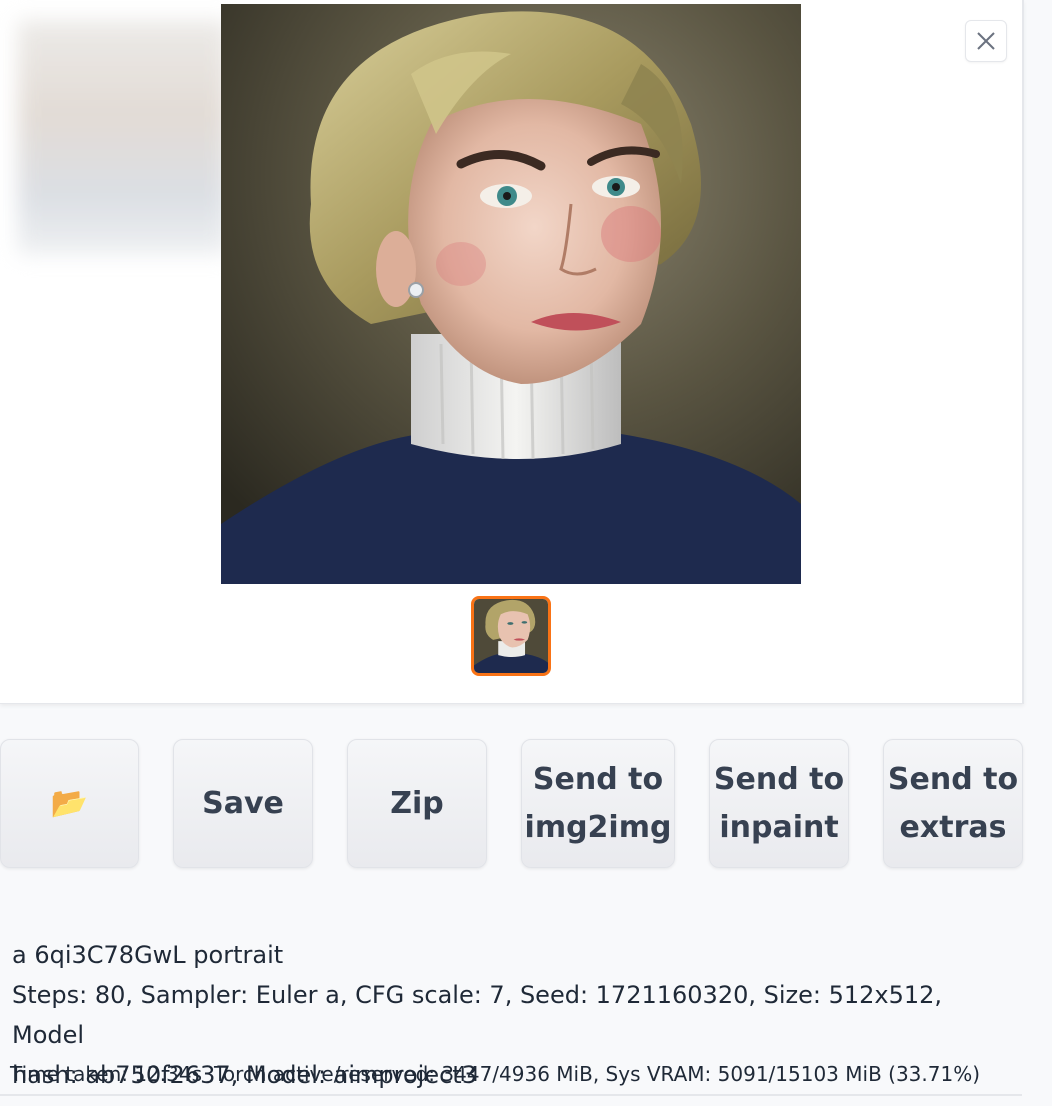 The width and height of the screenshot is (1052, 1106). I want to click on save-button-label: Save, so click(243, 803).